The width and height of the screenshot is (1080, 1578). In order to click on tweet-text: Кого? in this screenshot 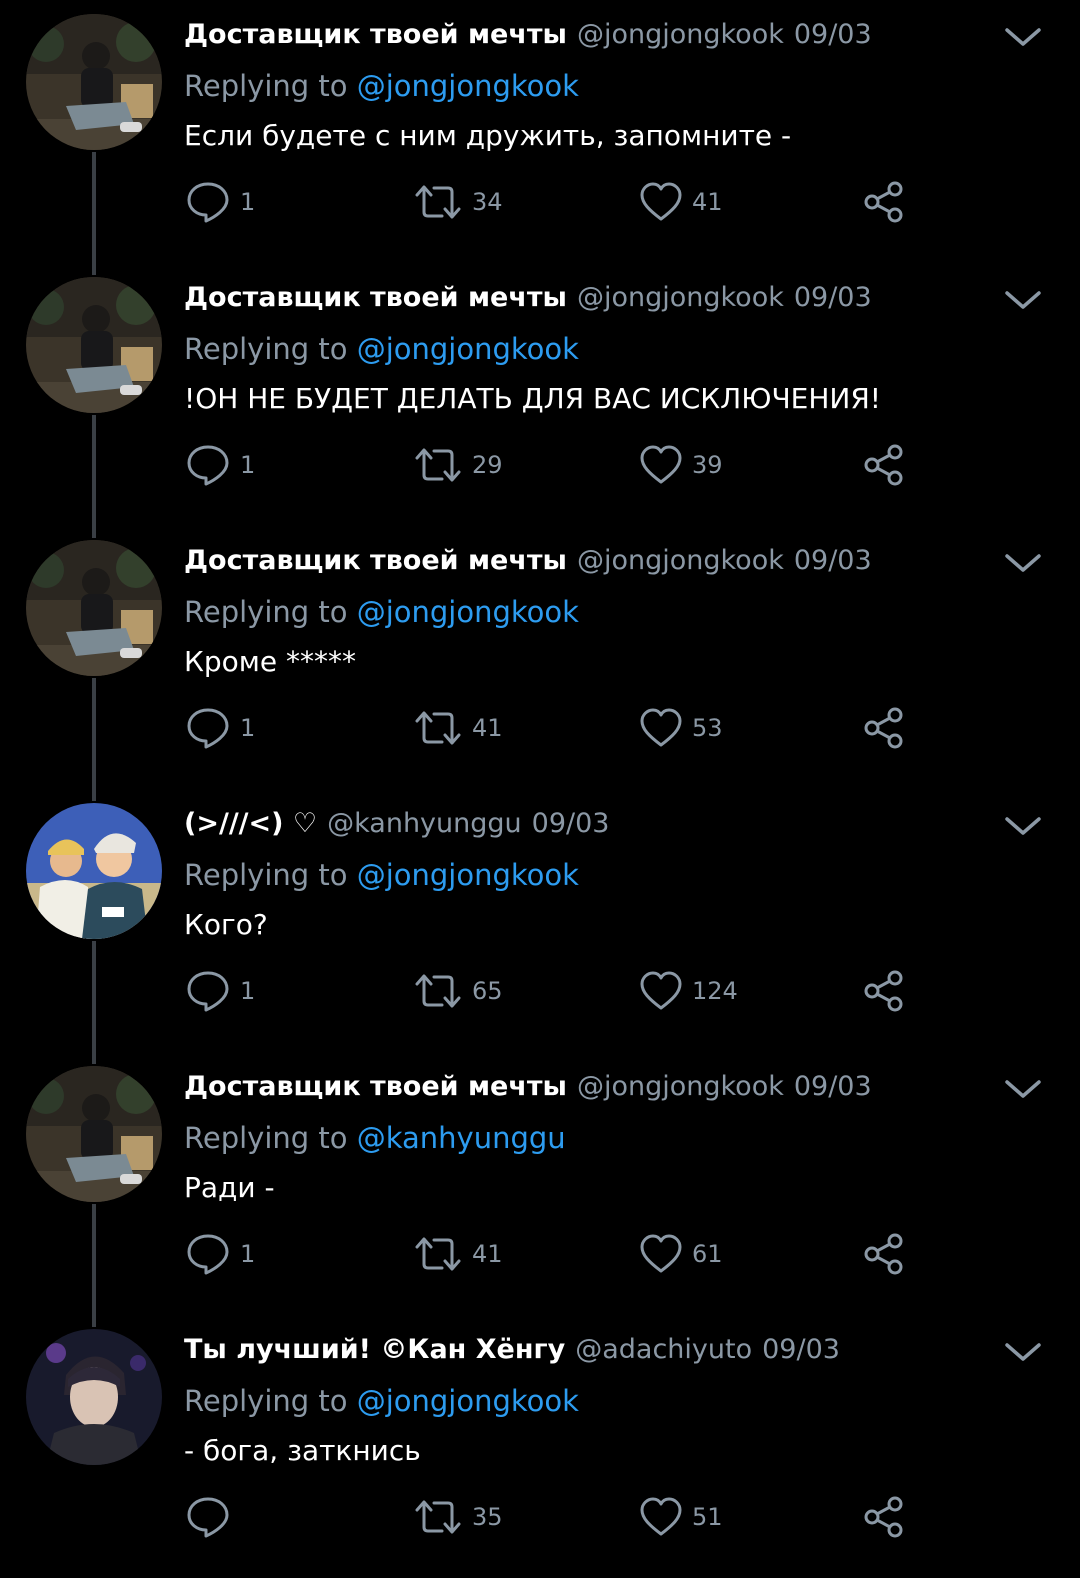, I will do `click(226, 924)`.